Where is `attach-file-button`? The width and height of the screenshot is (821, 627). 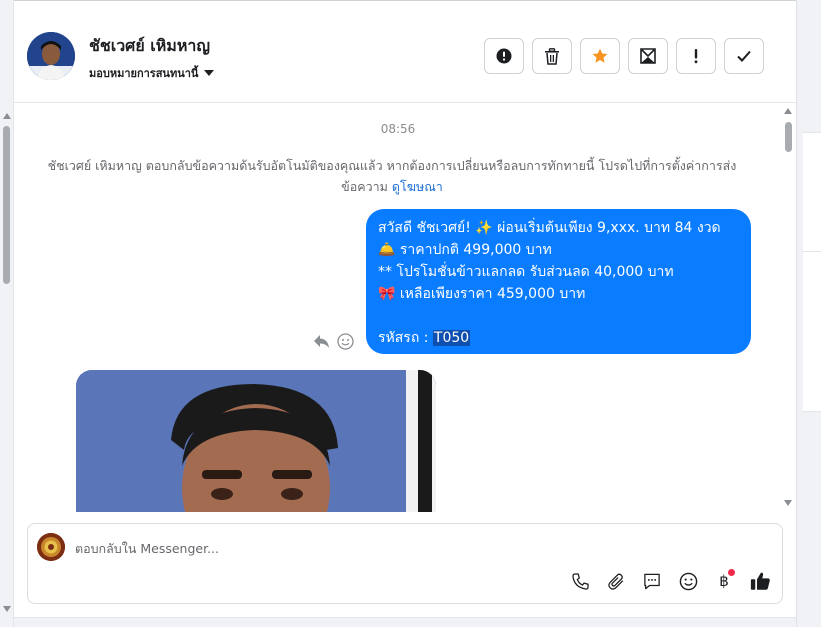
attach-file-button is located at coordinates (616, 581).